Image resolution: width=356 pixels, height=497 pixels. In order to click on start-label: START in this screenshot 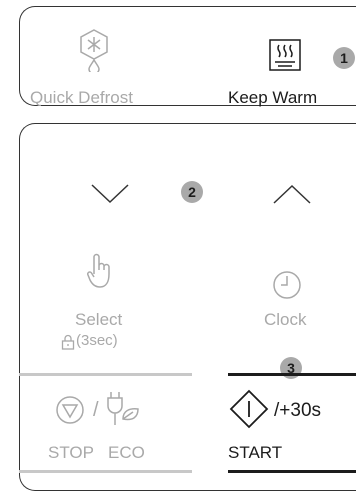, I will do `click(255, 452)`.